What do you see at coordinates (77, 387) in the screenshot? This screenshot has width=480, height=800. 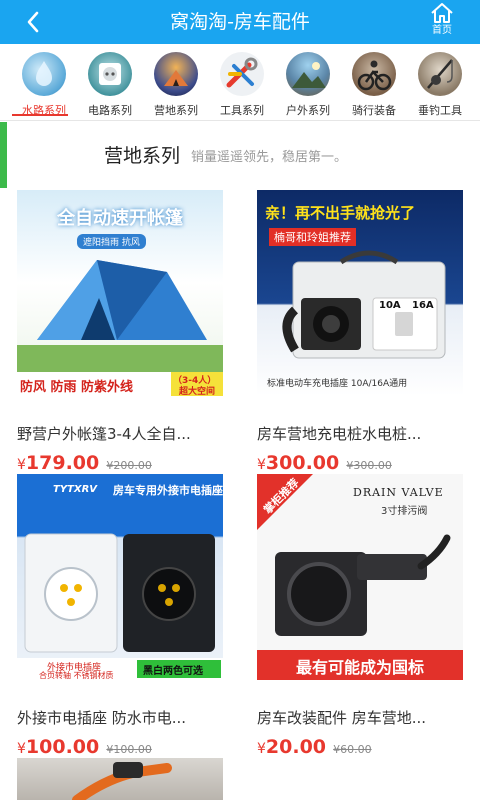 I see `promo-bottom-text: 防风 防雨 防紫外线` at bounding box center [77, 387].